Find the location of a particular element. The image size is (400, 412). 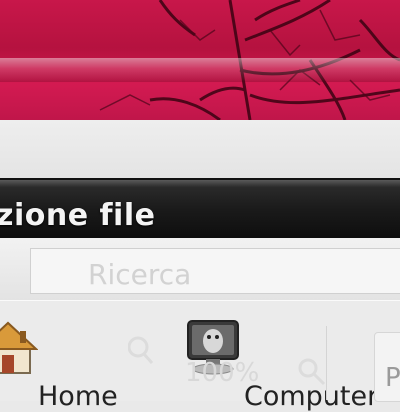

place-extra: P is located at coordinates (387, 367).